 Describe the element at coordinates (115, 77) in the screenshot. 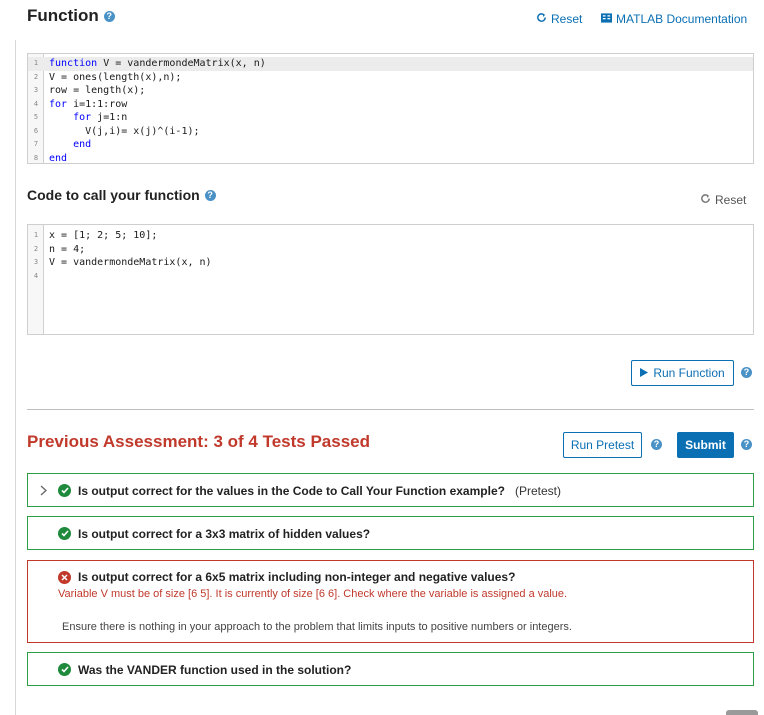

I see `code-text: V = ones(length(x),n);` at that location.